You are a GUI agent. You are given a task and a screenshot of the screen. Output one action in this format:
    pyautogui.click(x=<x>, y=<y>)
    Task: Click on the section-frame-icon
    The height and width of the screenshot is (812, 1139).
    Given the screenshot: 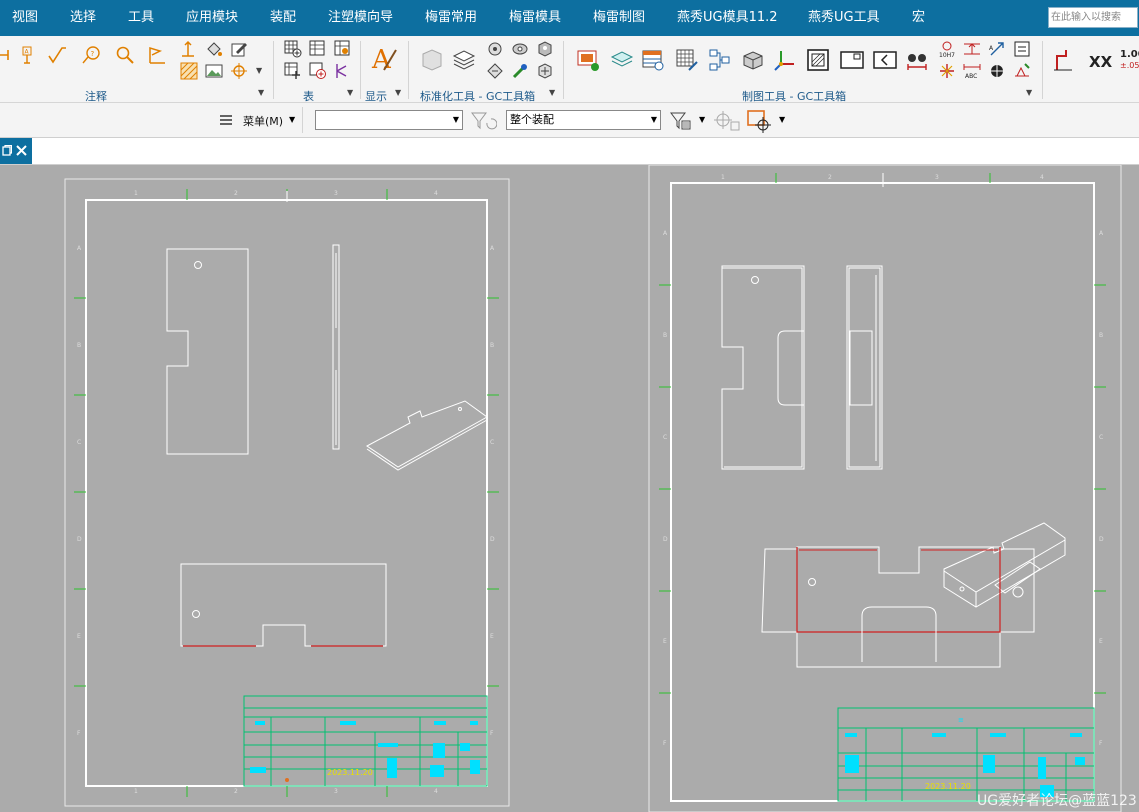 What is the action you would take?
    pyautogui.click(x=818, y=60)
    